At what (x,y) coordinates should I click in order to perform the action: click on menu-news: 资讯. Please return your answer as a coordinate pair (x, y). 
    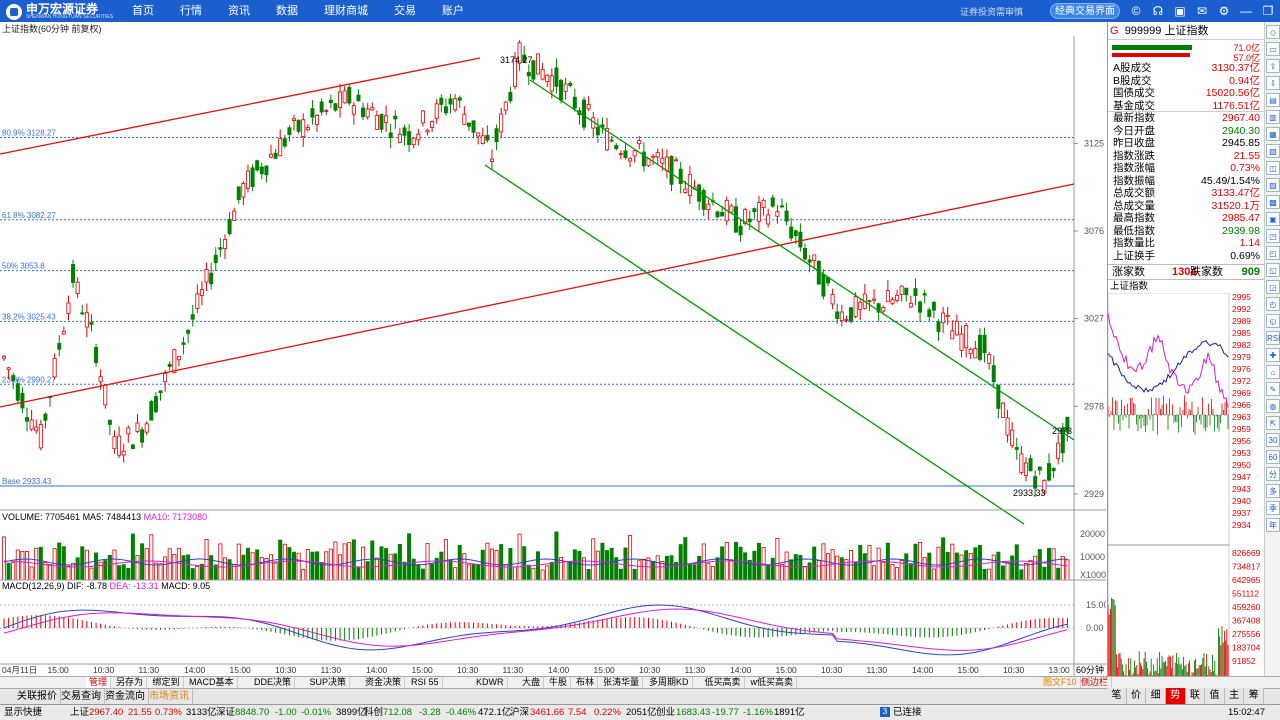
    Looking at the image, I should click on (239, 11).